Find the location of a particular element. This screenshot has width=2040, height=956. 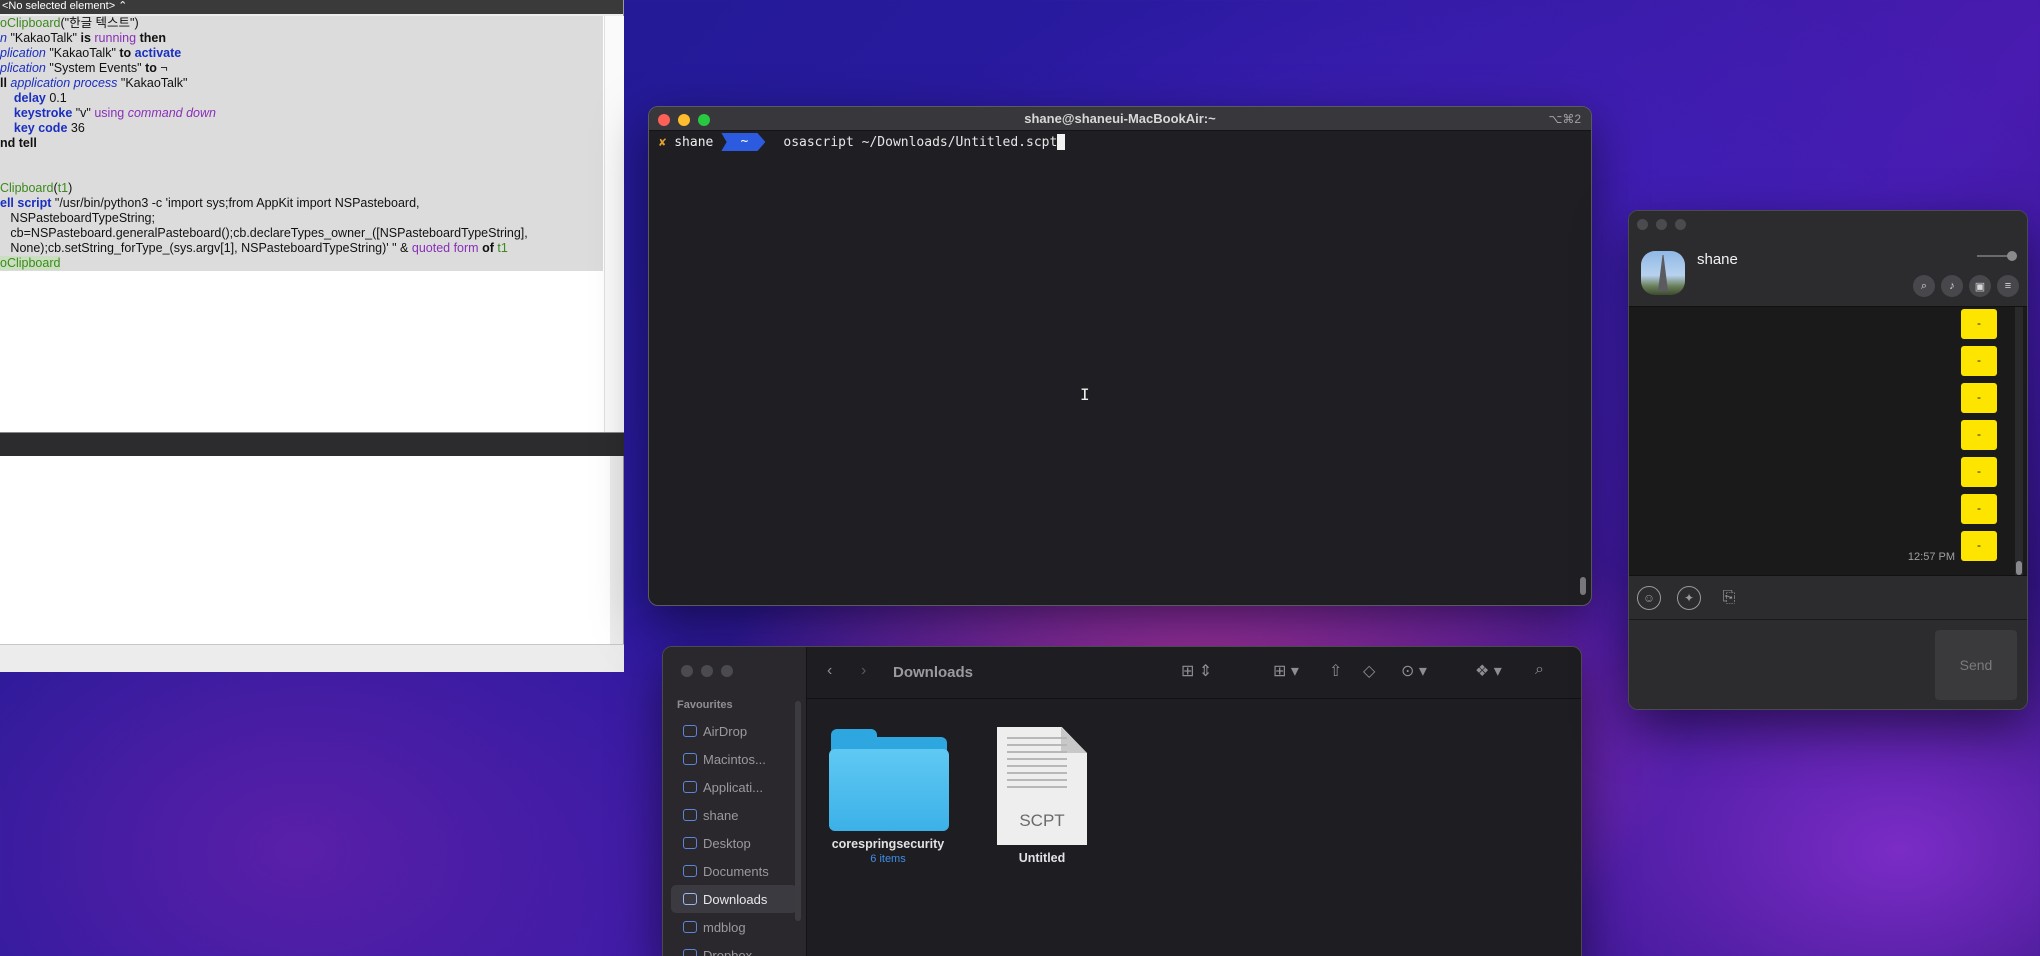

code-token: ¬ is located at coordinates (164, 68).